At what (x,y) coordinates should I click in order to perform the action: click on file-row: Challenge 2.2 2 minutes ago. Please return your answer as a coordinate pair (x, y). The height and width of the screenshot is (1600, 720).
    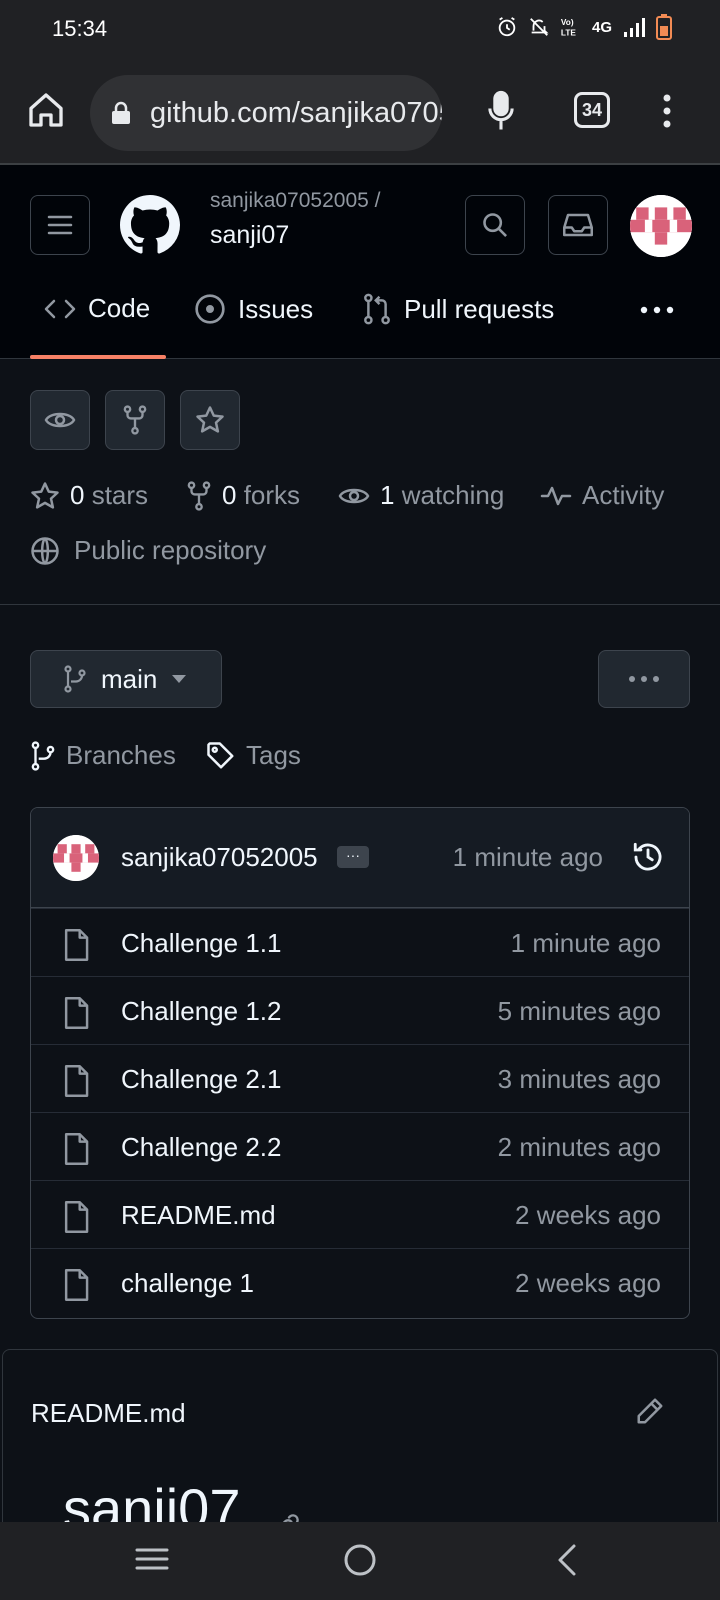
    Looking at the image, I should click on (360, 1146).